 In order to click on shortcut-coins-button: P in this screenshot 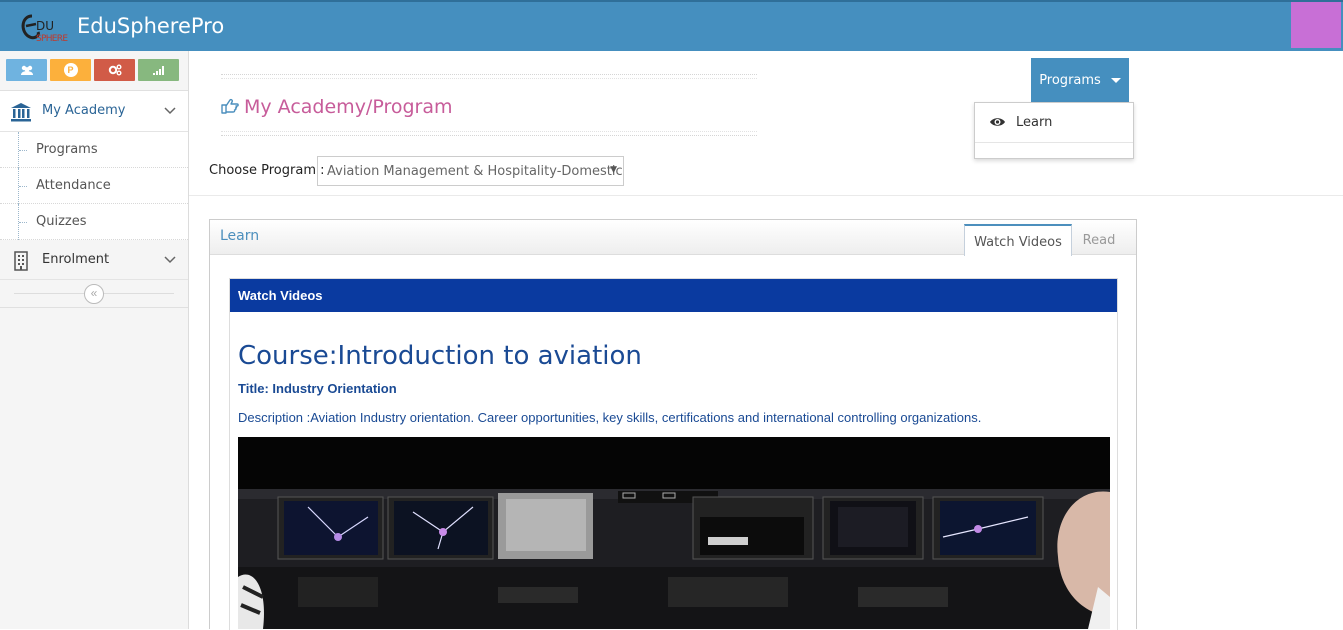, I will do `click(70, 70)`.